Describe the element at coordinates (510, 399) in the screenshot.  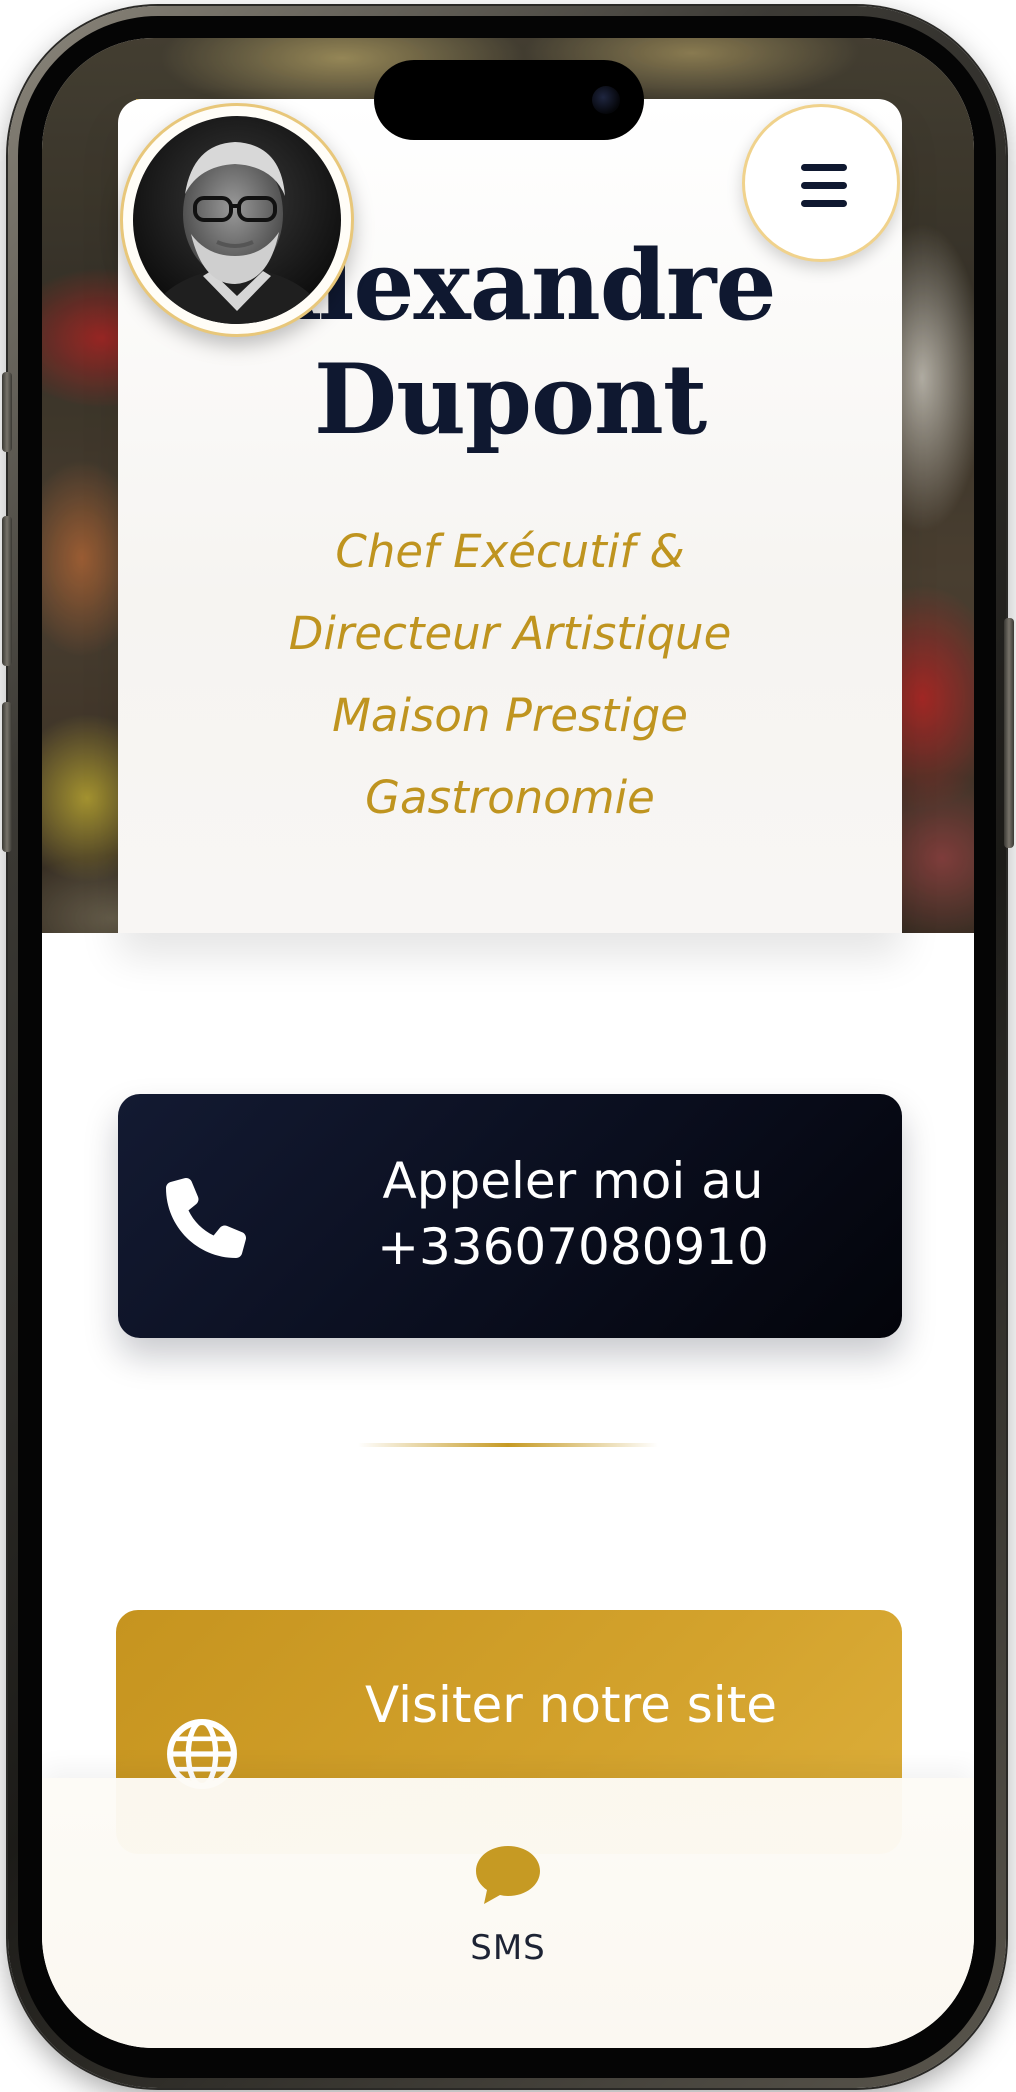
I see `profile-name-last: Dupont` at that location.